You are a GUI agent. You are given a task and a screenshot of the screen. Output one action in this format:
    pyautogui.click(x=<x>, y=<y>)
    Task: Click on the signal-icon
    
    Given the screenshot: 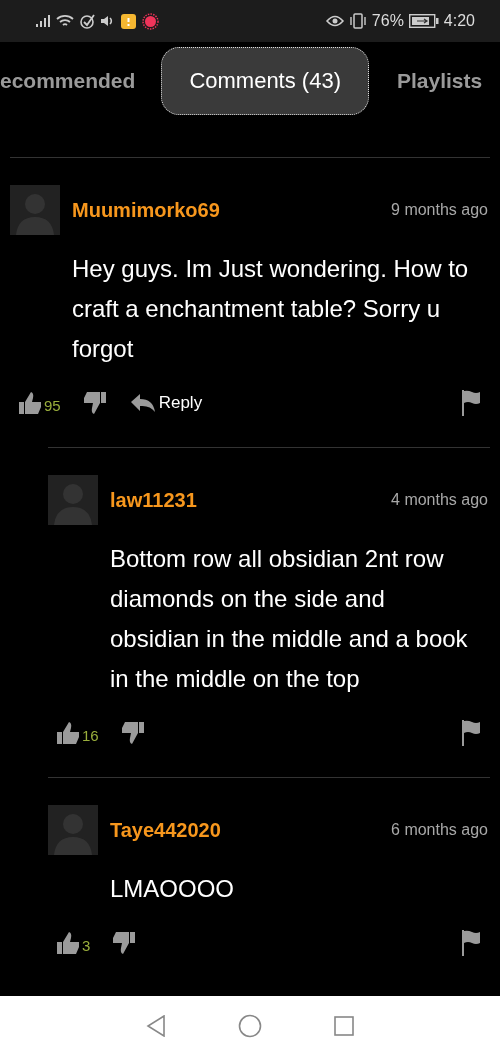 What is the action you would take?
    pyautogui.click(x=43, y=21)
    